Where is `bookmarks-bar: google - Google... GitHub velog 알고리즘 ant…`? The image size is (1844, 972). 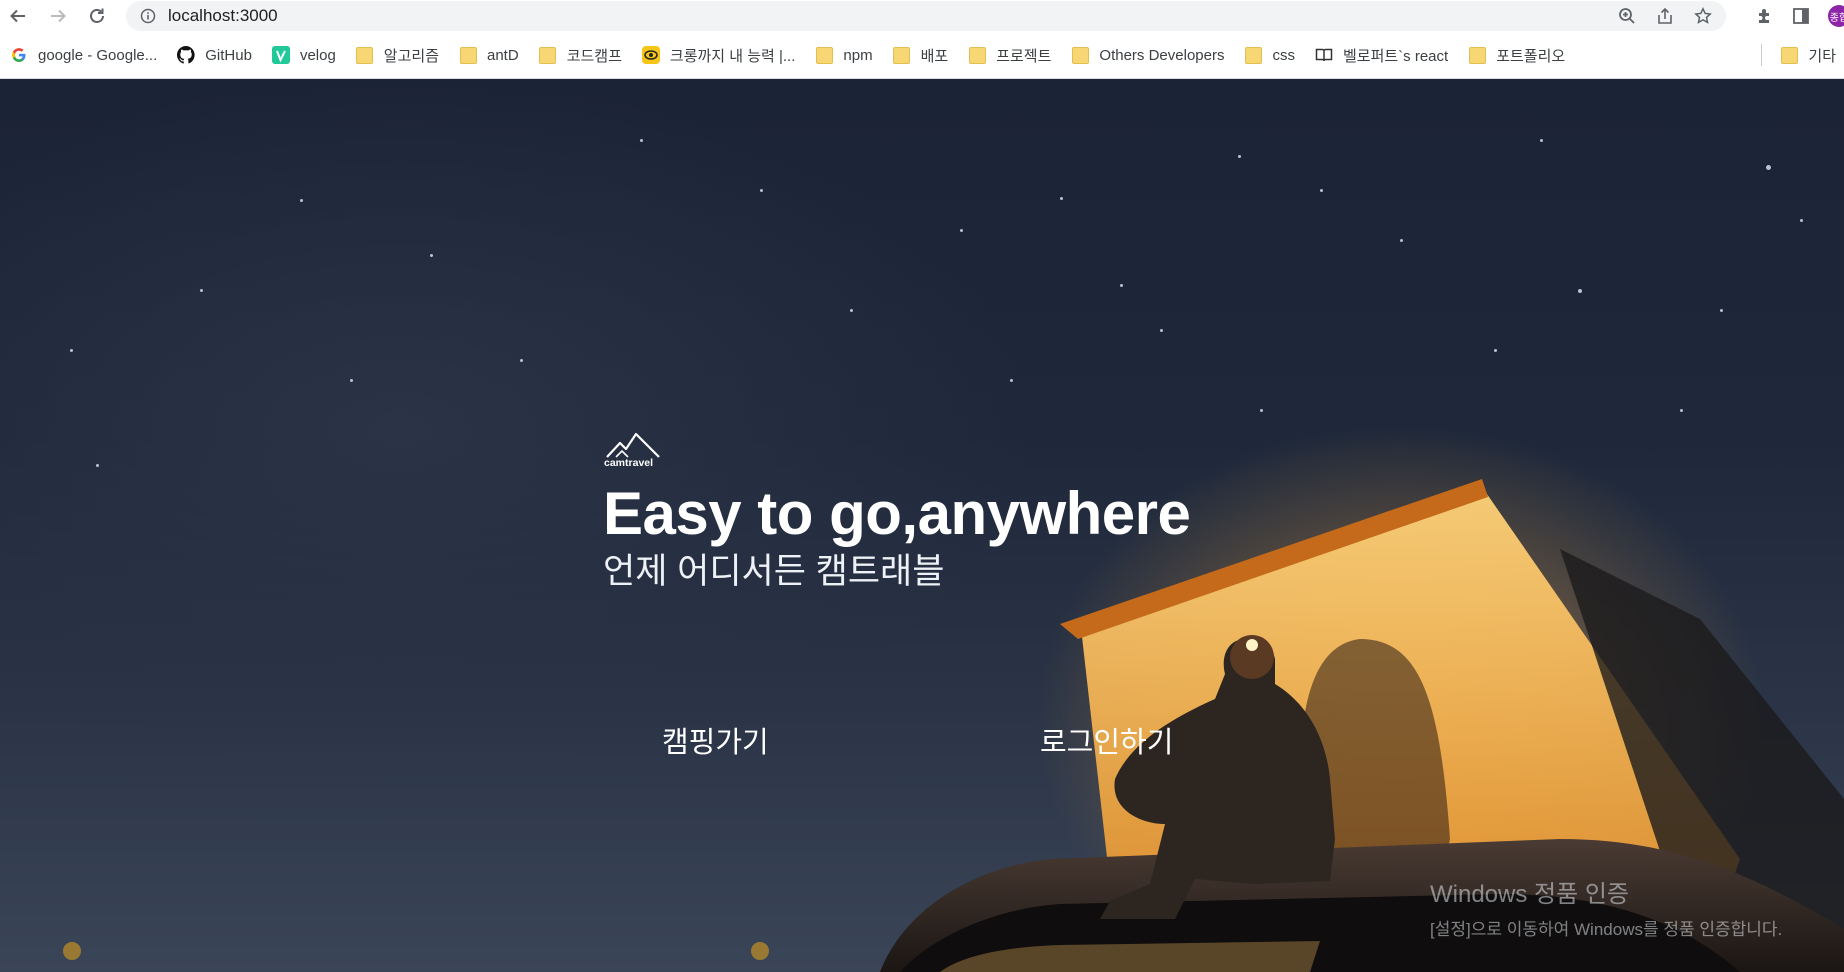
bookmarks-bar: google - Google... GitHub velog 알고리즘 ant… is located at coordinates (922, 55).